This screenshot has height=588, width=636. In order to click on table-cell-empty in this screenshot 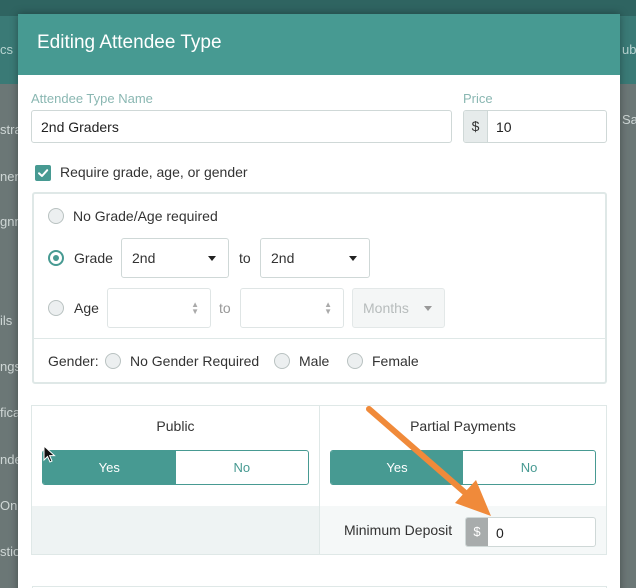, I will do `click(175, 530)`.